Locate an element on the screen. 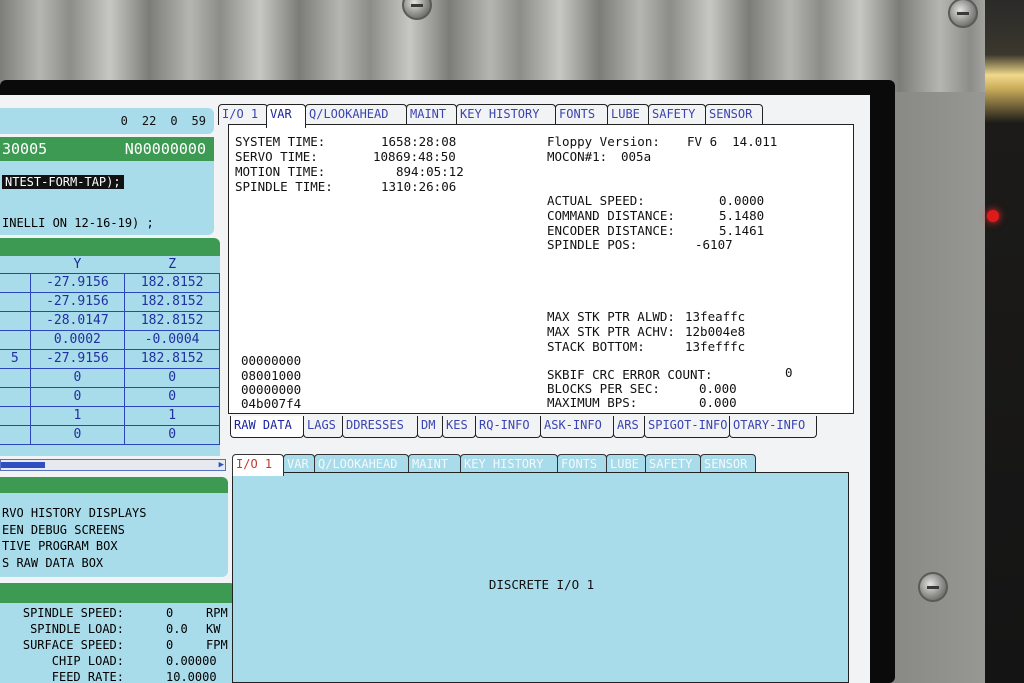 This screenshot has height=683, width=1024. encoder-distance-label: ENCODER DISTANCE: is located at coordinates (611, 230).